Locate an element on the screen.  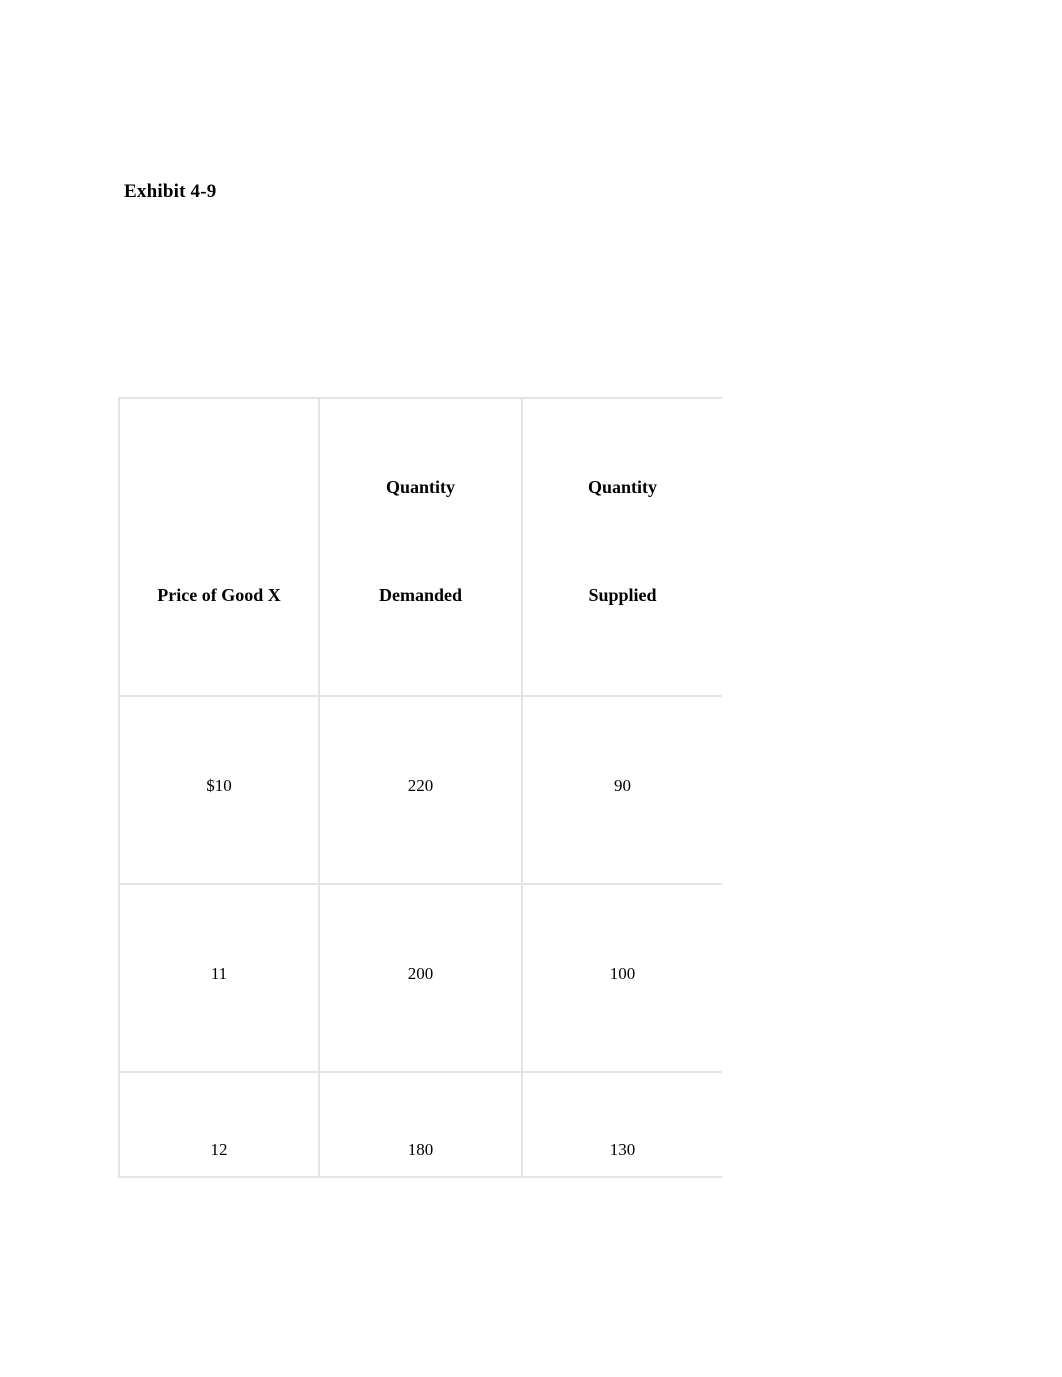
cell-quantity-demanded: 200 is located at coordinates (420, 978).